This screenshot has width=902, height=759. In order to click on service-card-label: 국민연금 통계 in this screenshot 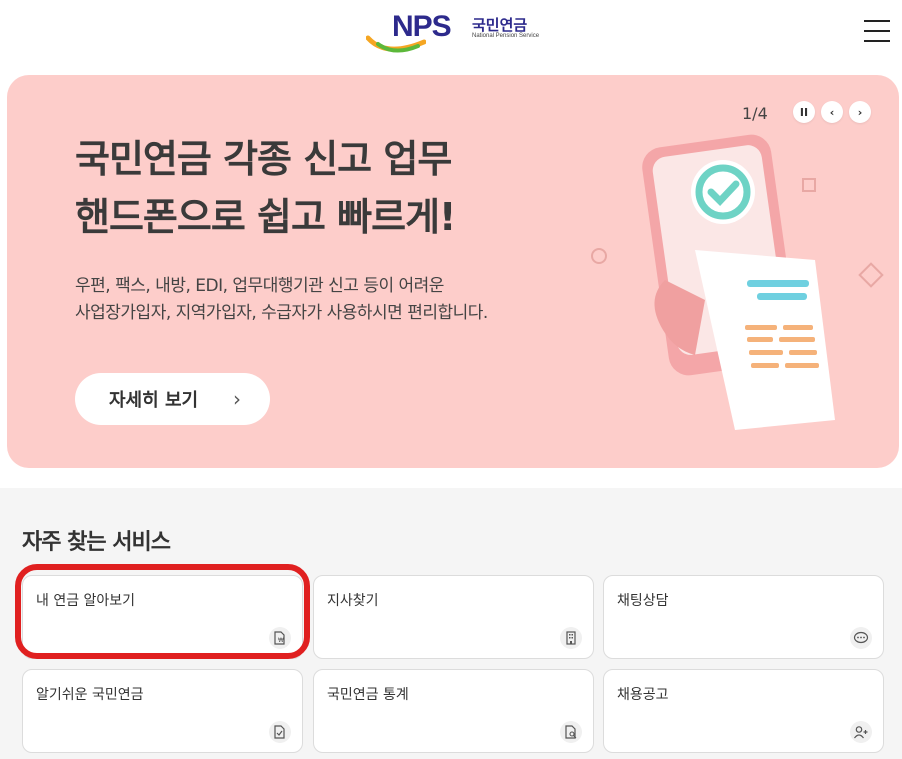, I will do `click(368, 695)`.